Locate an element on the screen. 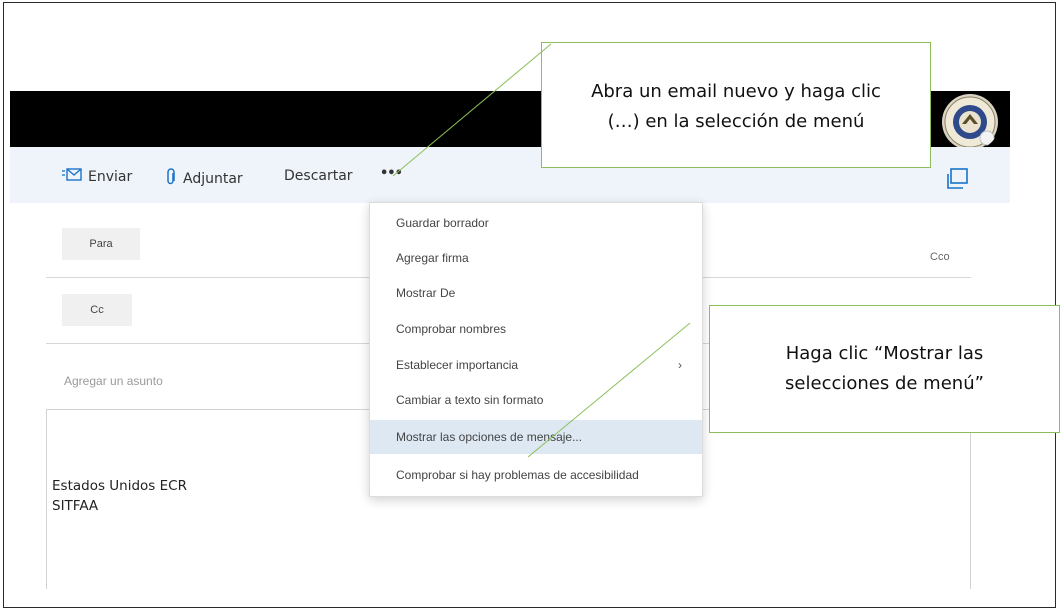 The image size is (1060, 611). menu-item-check-names: Comprobar nombres is located at coordinates (536, 329).